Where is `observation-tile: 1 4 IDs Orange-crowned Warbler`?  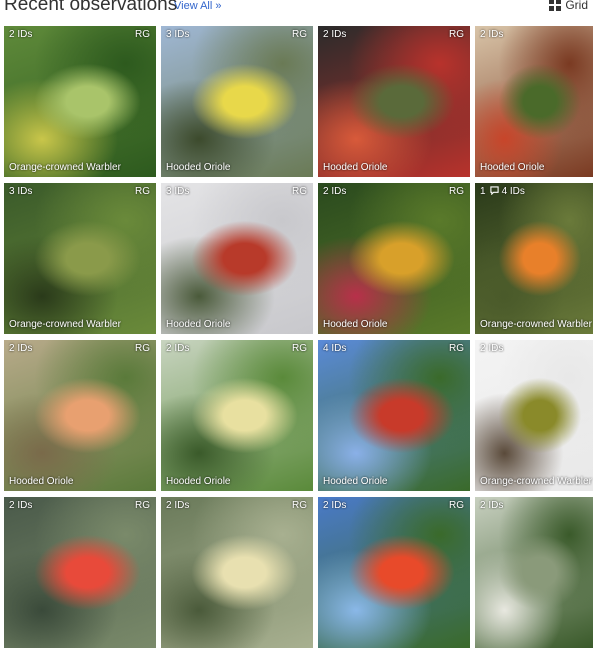 observation-tile: 1 4 IDs Orange-crowned Warbler is located at coordinates (534, 258).